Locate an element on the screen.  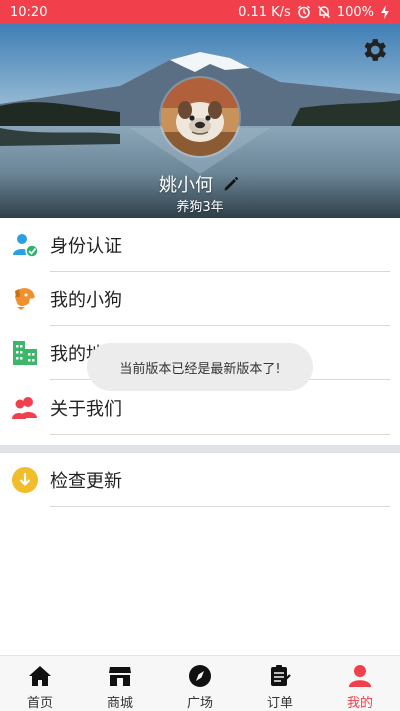
tab-label-mine: 我的 is located at coordinates (359, 703).